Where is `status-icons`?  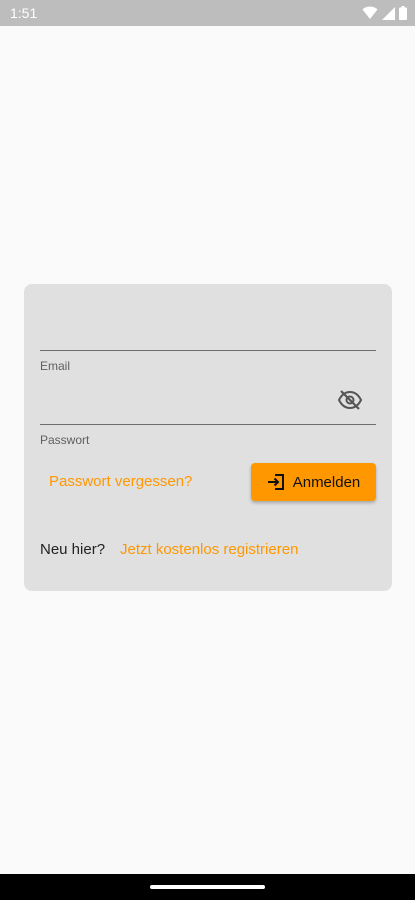 status-icons is located at coordinates (384, 13).